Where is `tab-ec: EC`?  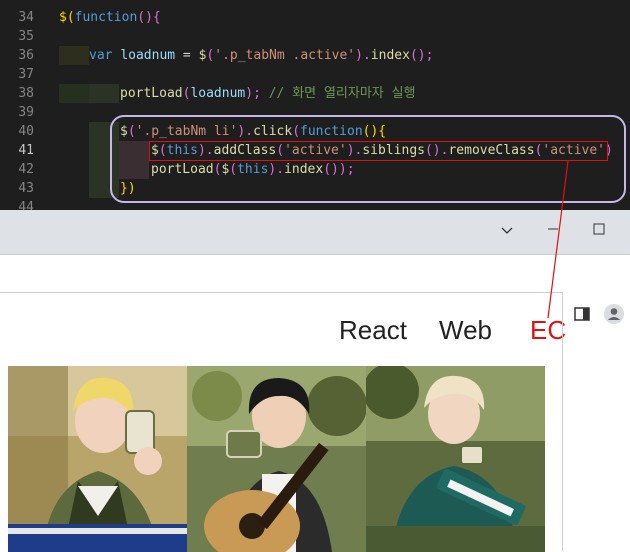 tab-ec: EC is located at coordinates (548, 330).